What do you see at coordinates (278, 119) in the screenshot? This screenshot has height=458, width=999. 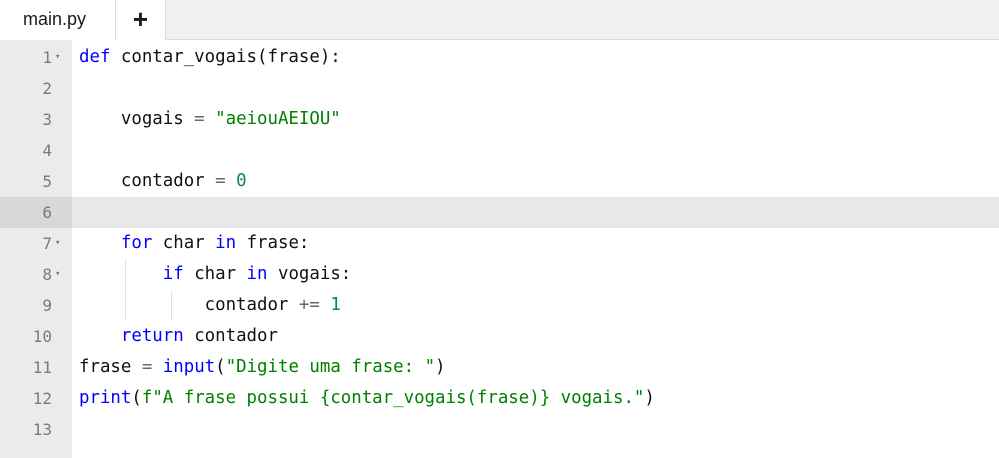 I see `code-token: "aeiouAEIOU"` at bounding box center [278, 119].